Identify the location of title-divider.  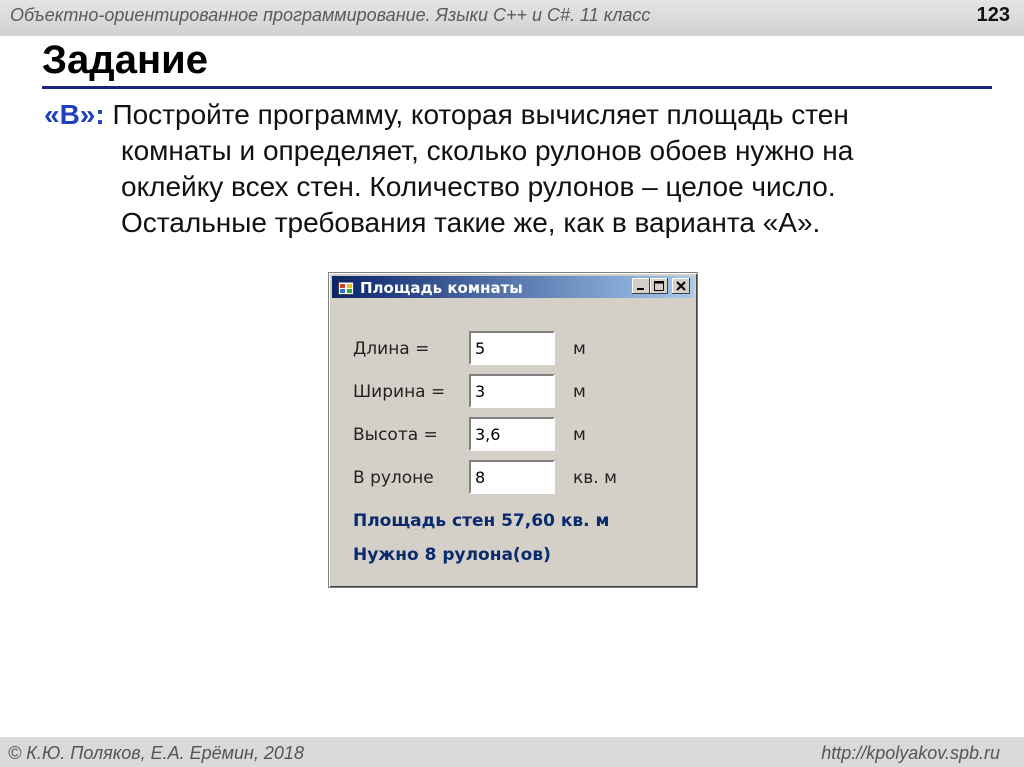
(517, 87).